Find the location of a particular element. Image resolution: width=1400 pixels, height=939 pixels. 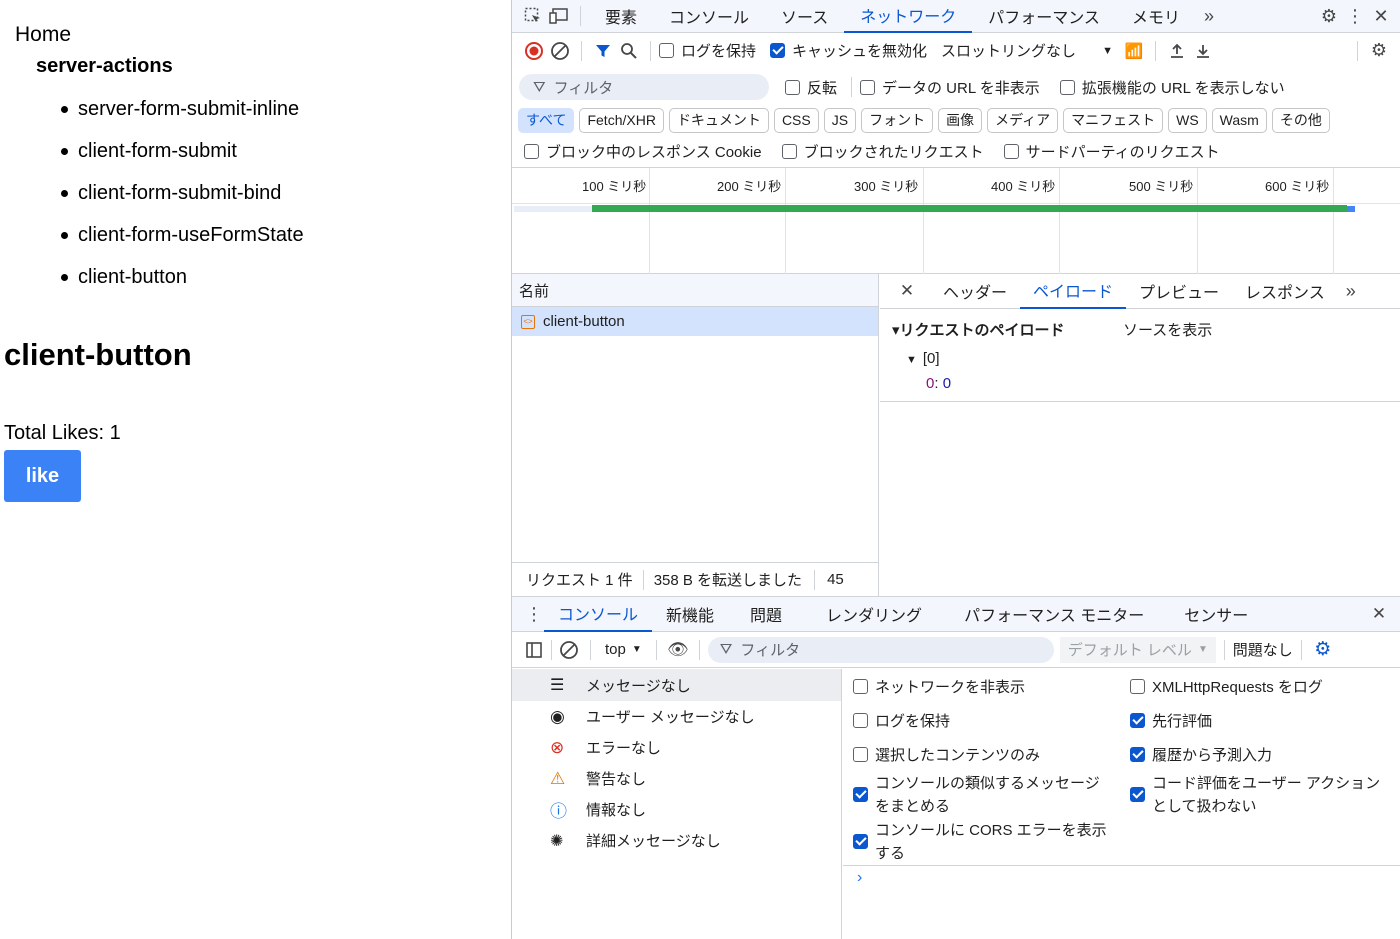

hide-extension-url-checkbox: 拡張機能の URL を表示しない is located at coordinates (1172, 87).